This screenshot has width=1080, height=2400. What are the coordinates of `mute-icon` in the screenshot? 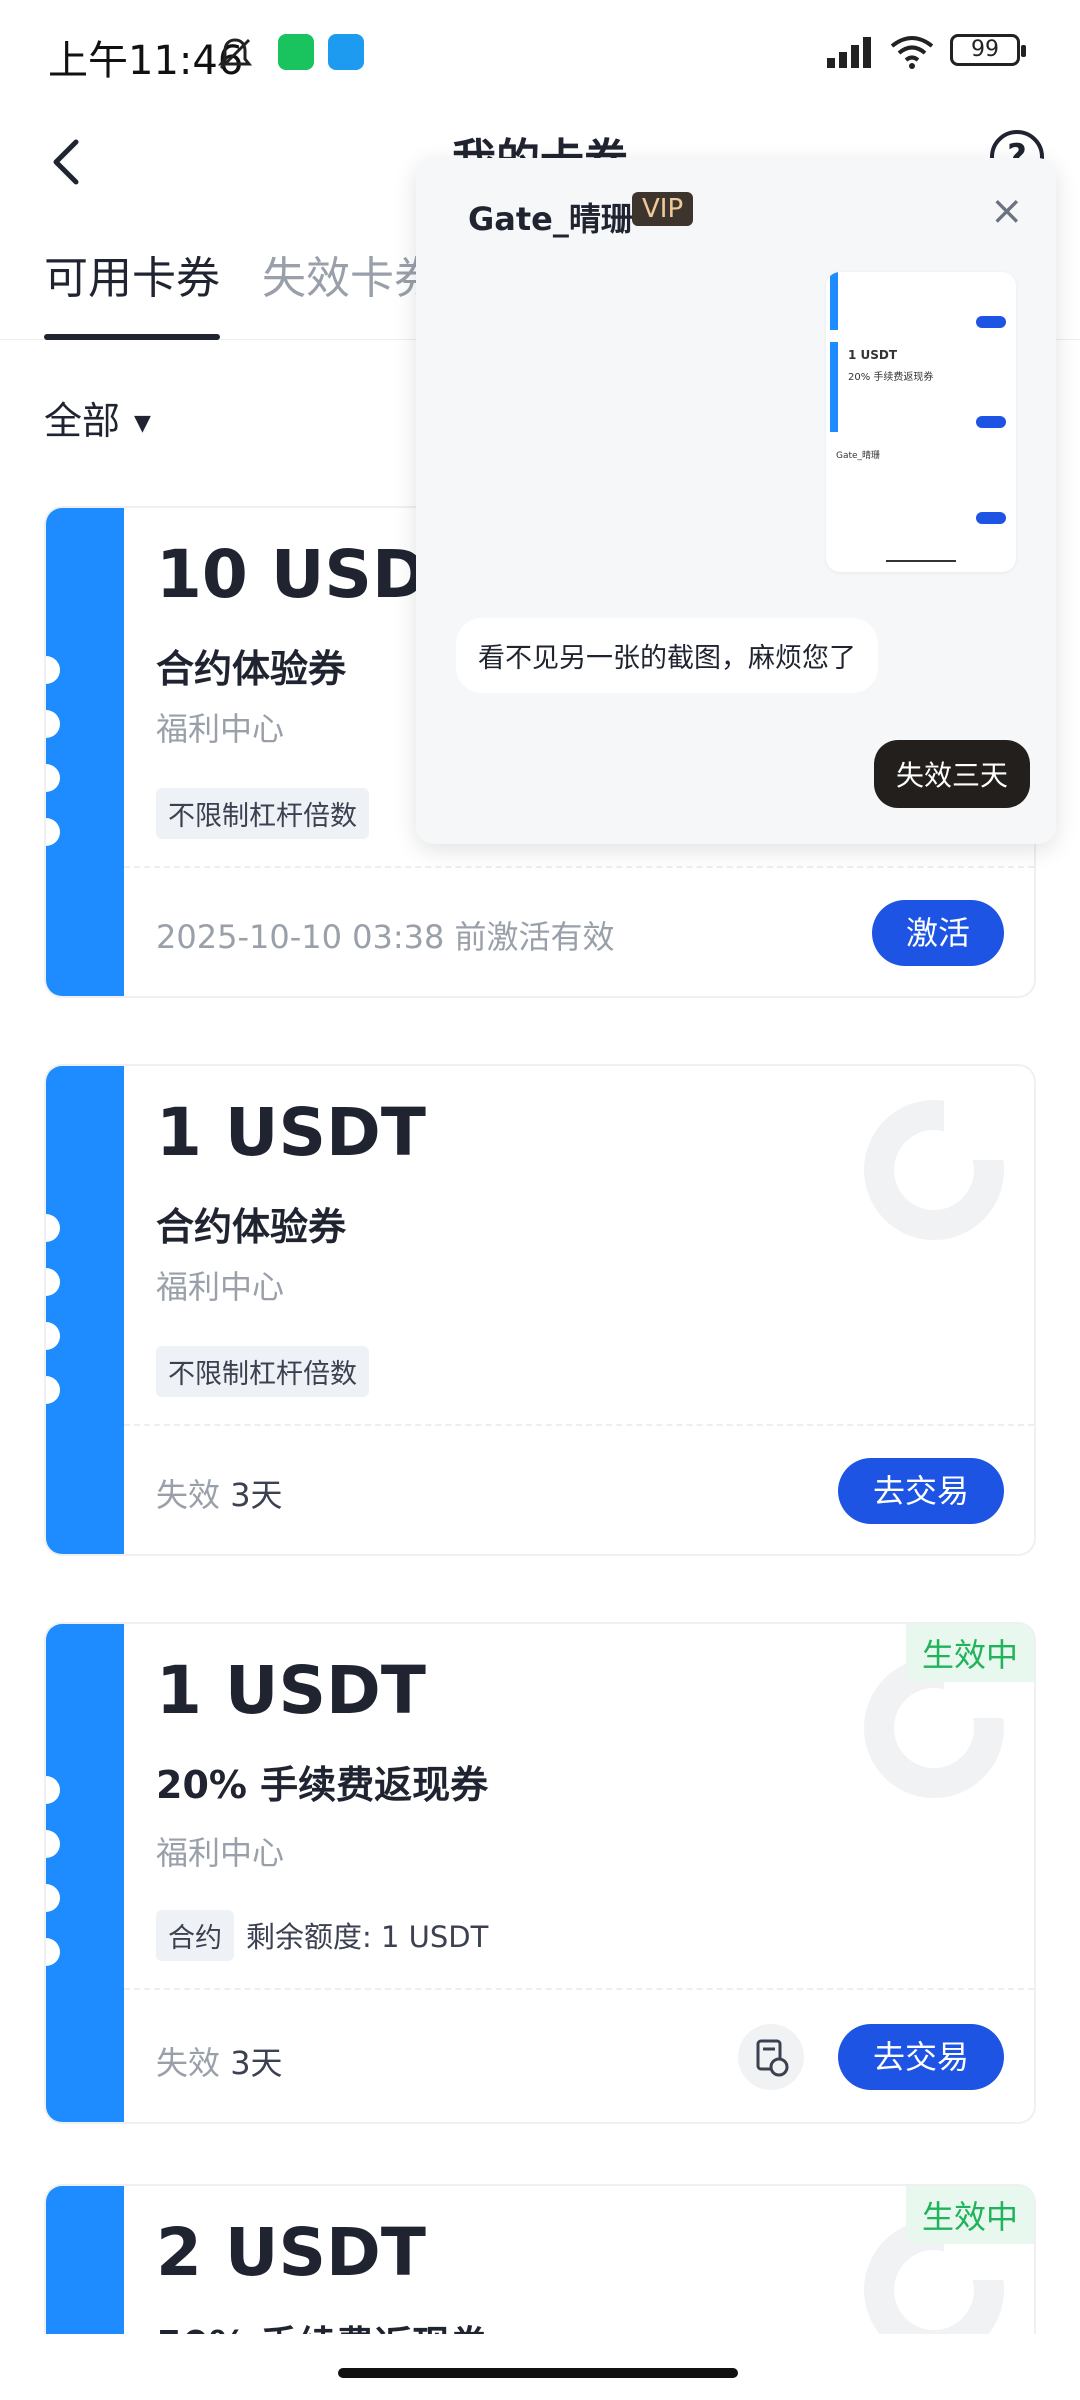 It's located at (235, 54).